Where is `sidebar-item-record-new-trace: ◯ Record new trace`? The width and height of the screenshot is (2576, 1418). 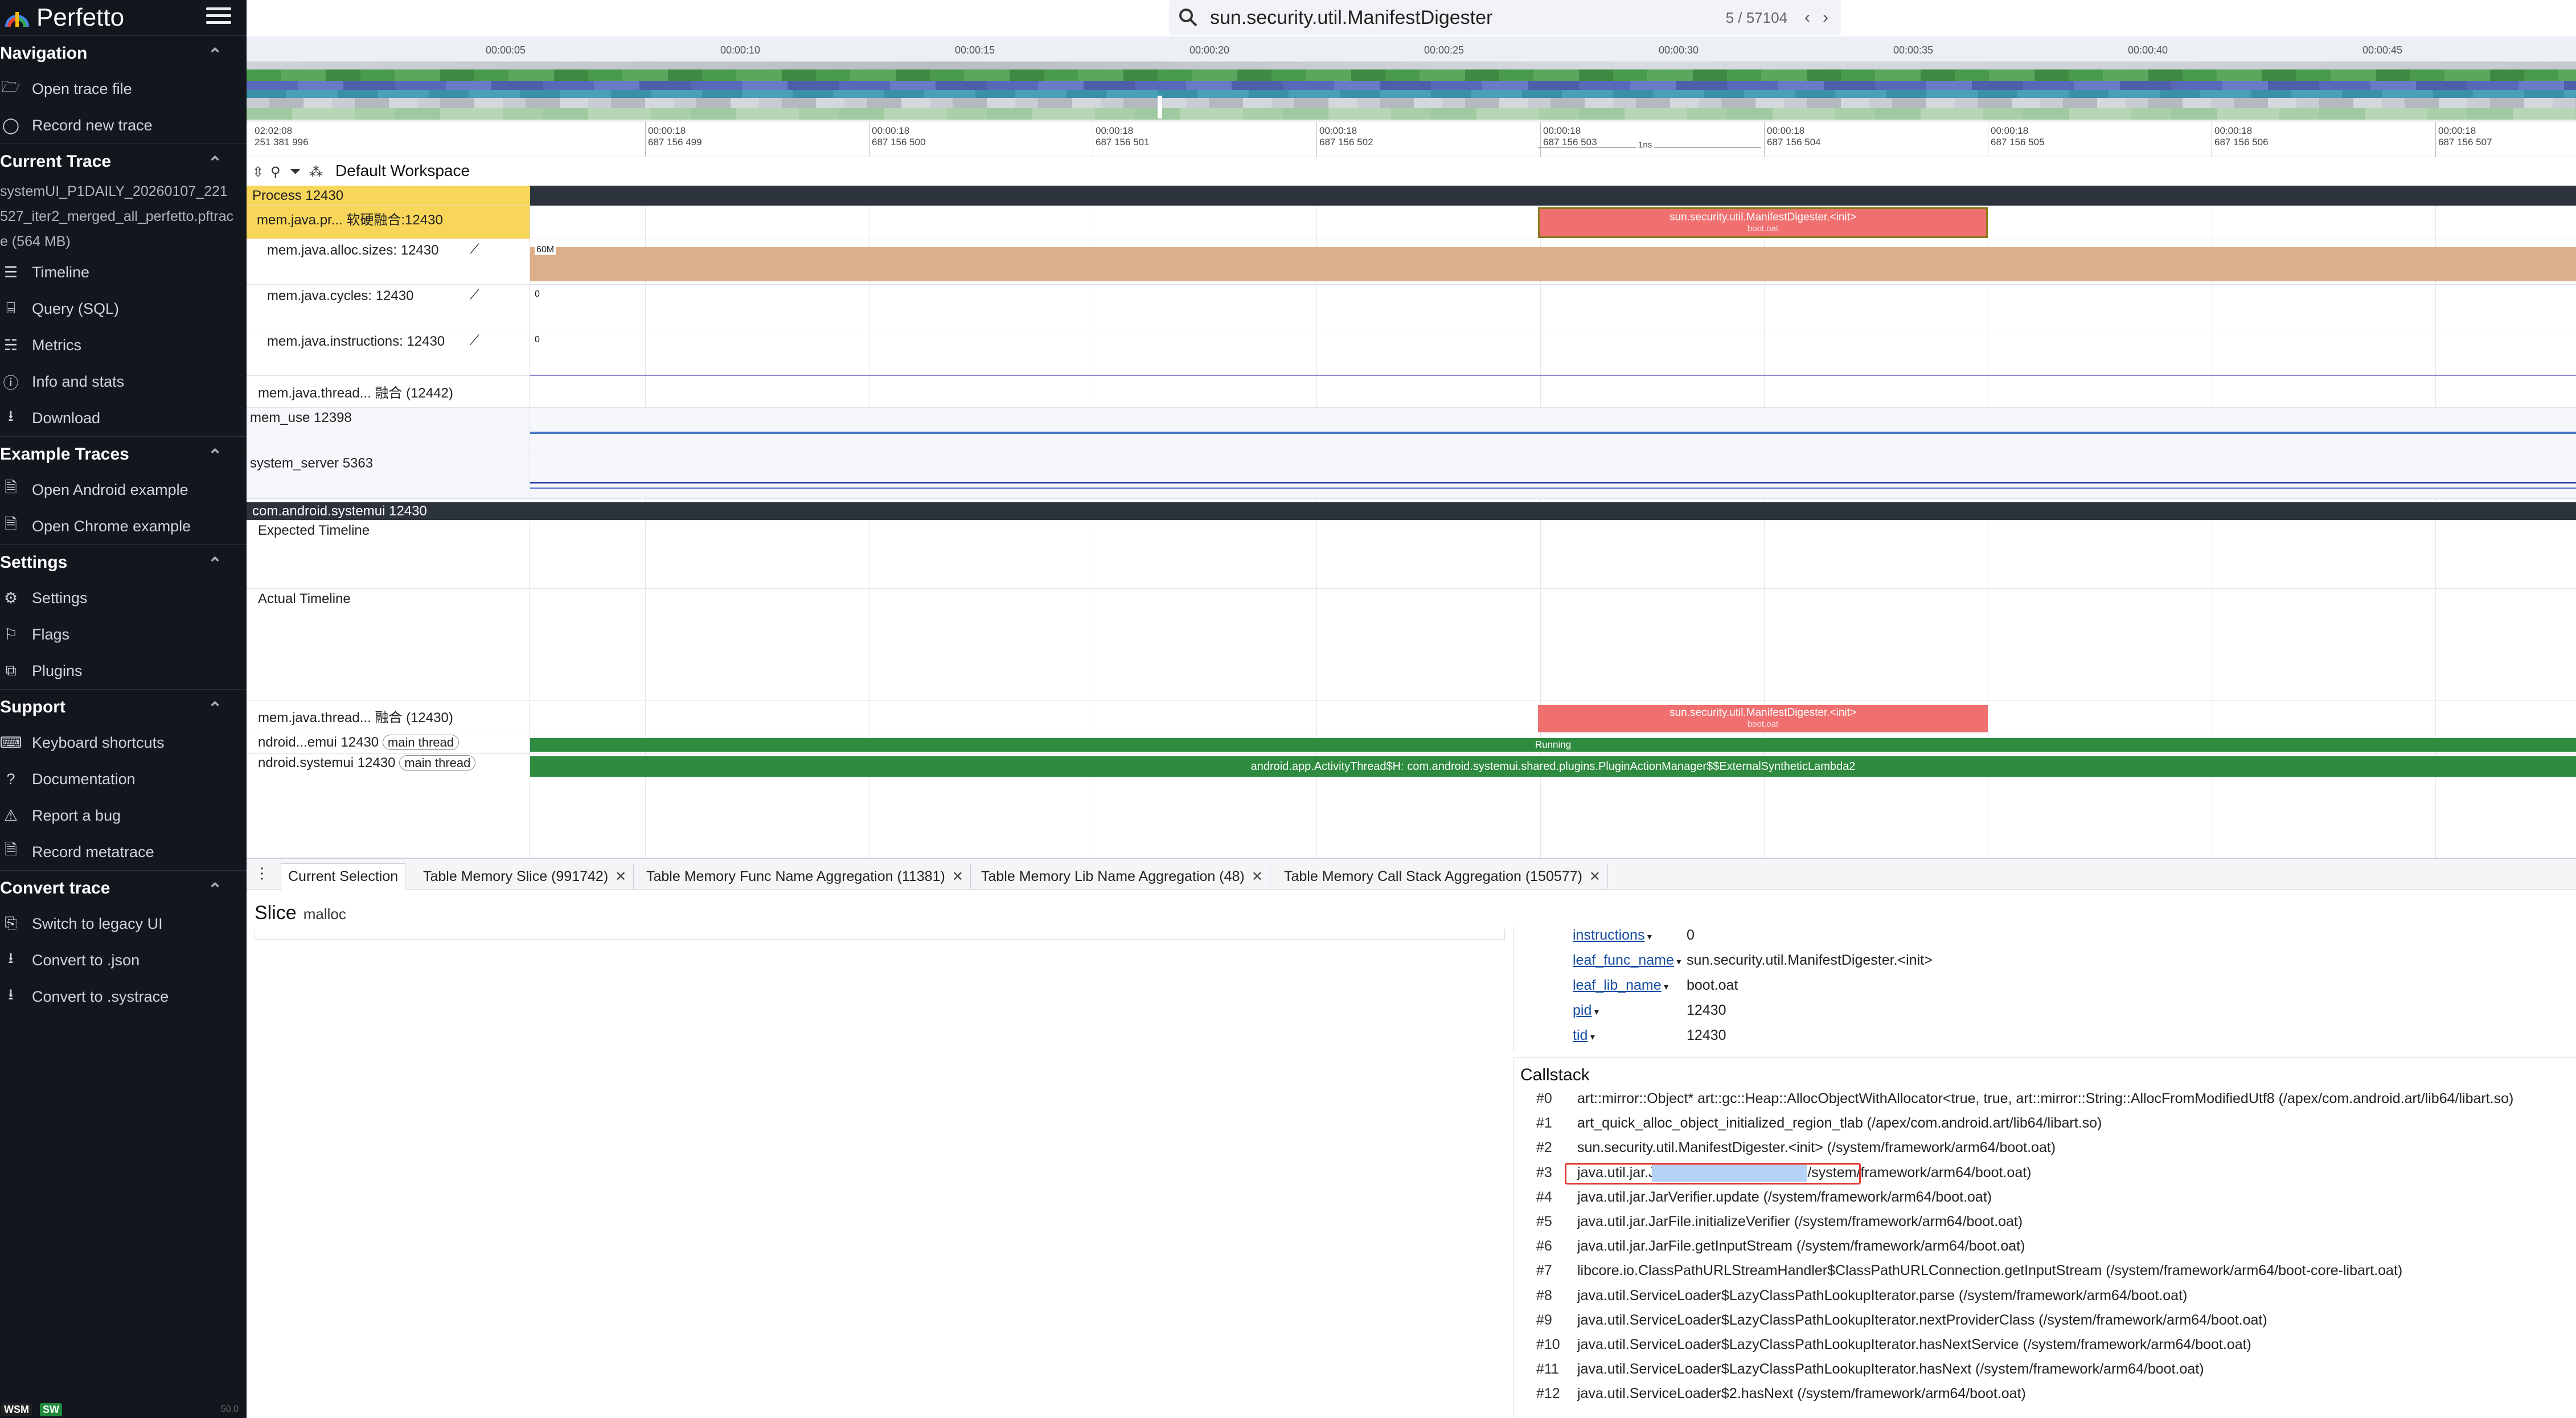 sidebar-item-record-new-trace: ◯ Record new trace is located at coordinates (123, 125).